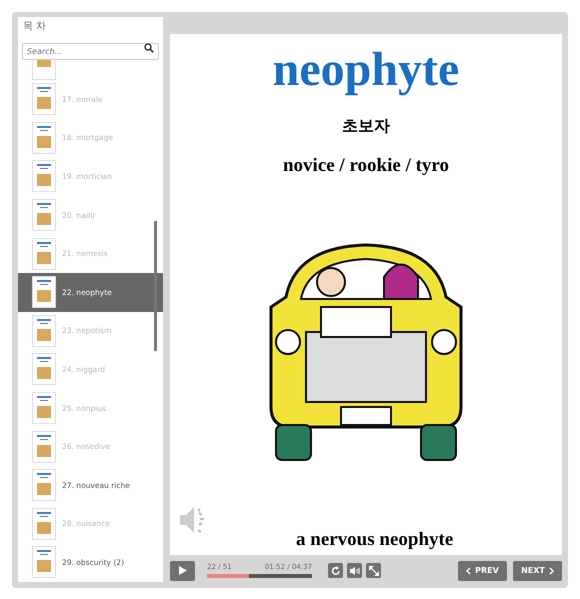 This screenshot has width=580, height=599. Describe the element at coordinates (35, 27) in the screenshot. I see `sidebar-title: 목 차` at that location.